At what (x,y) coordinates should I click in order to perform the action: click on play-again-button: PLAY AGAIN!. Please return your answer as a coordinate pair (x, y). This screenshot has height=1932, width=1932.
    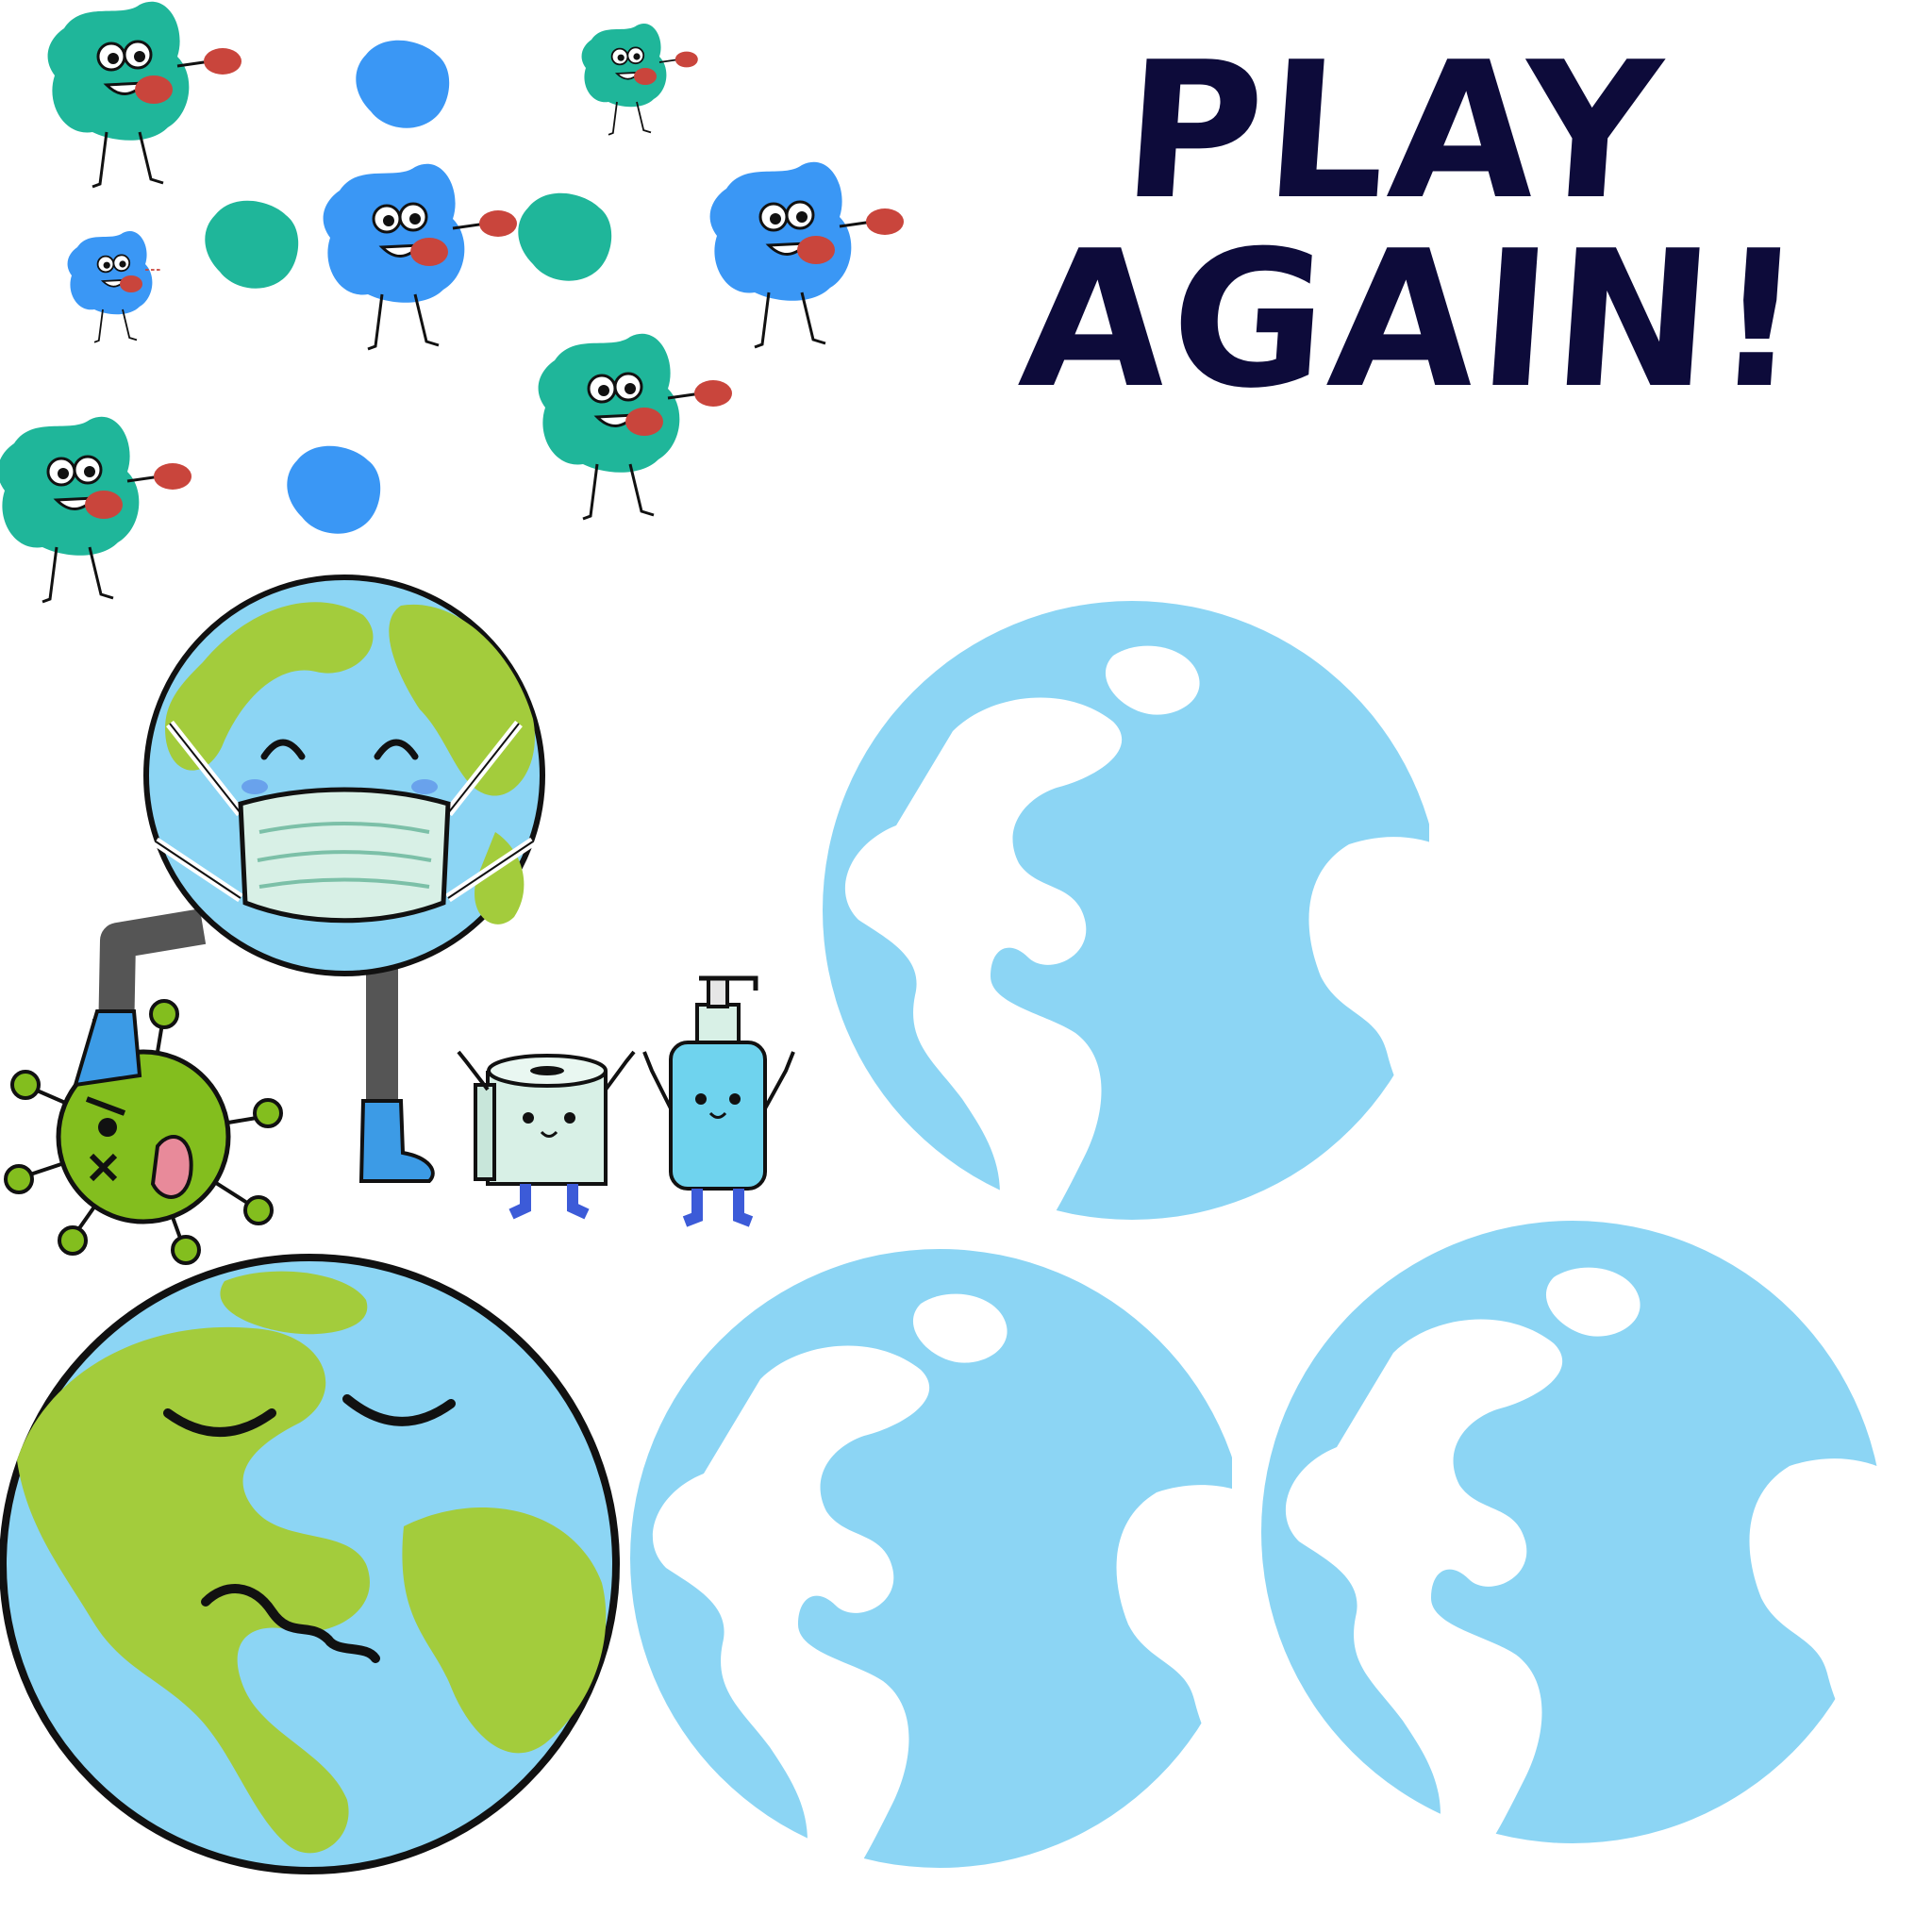
    Looking at the image, I should click on (1413, 226).